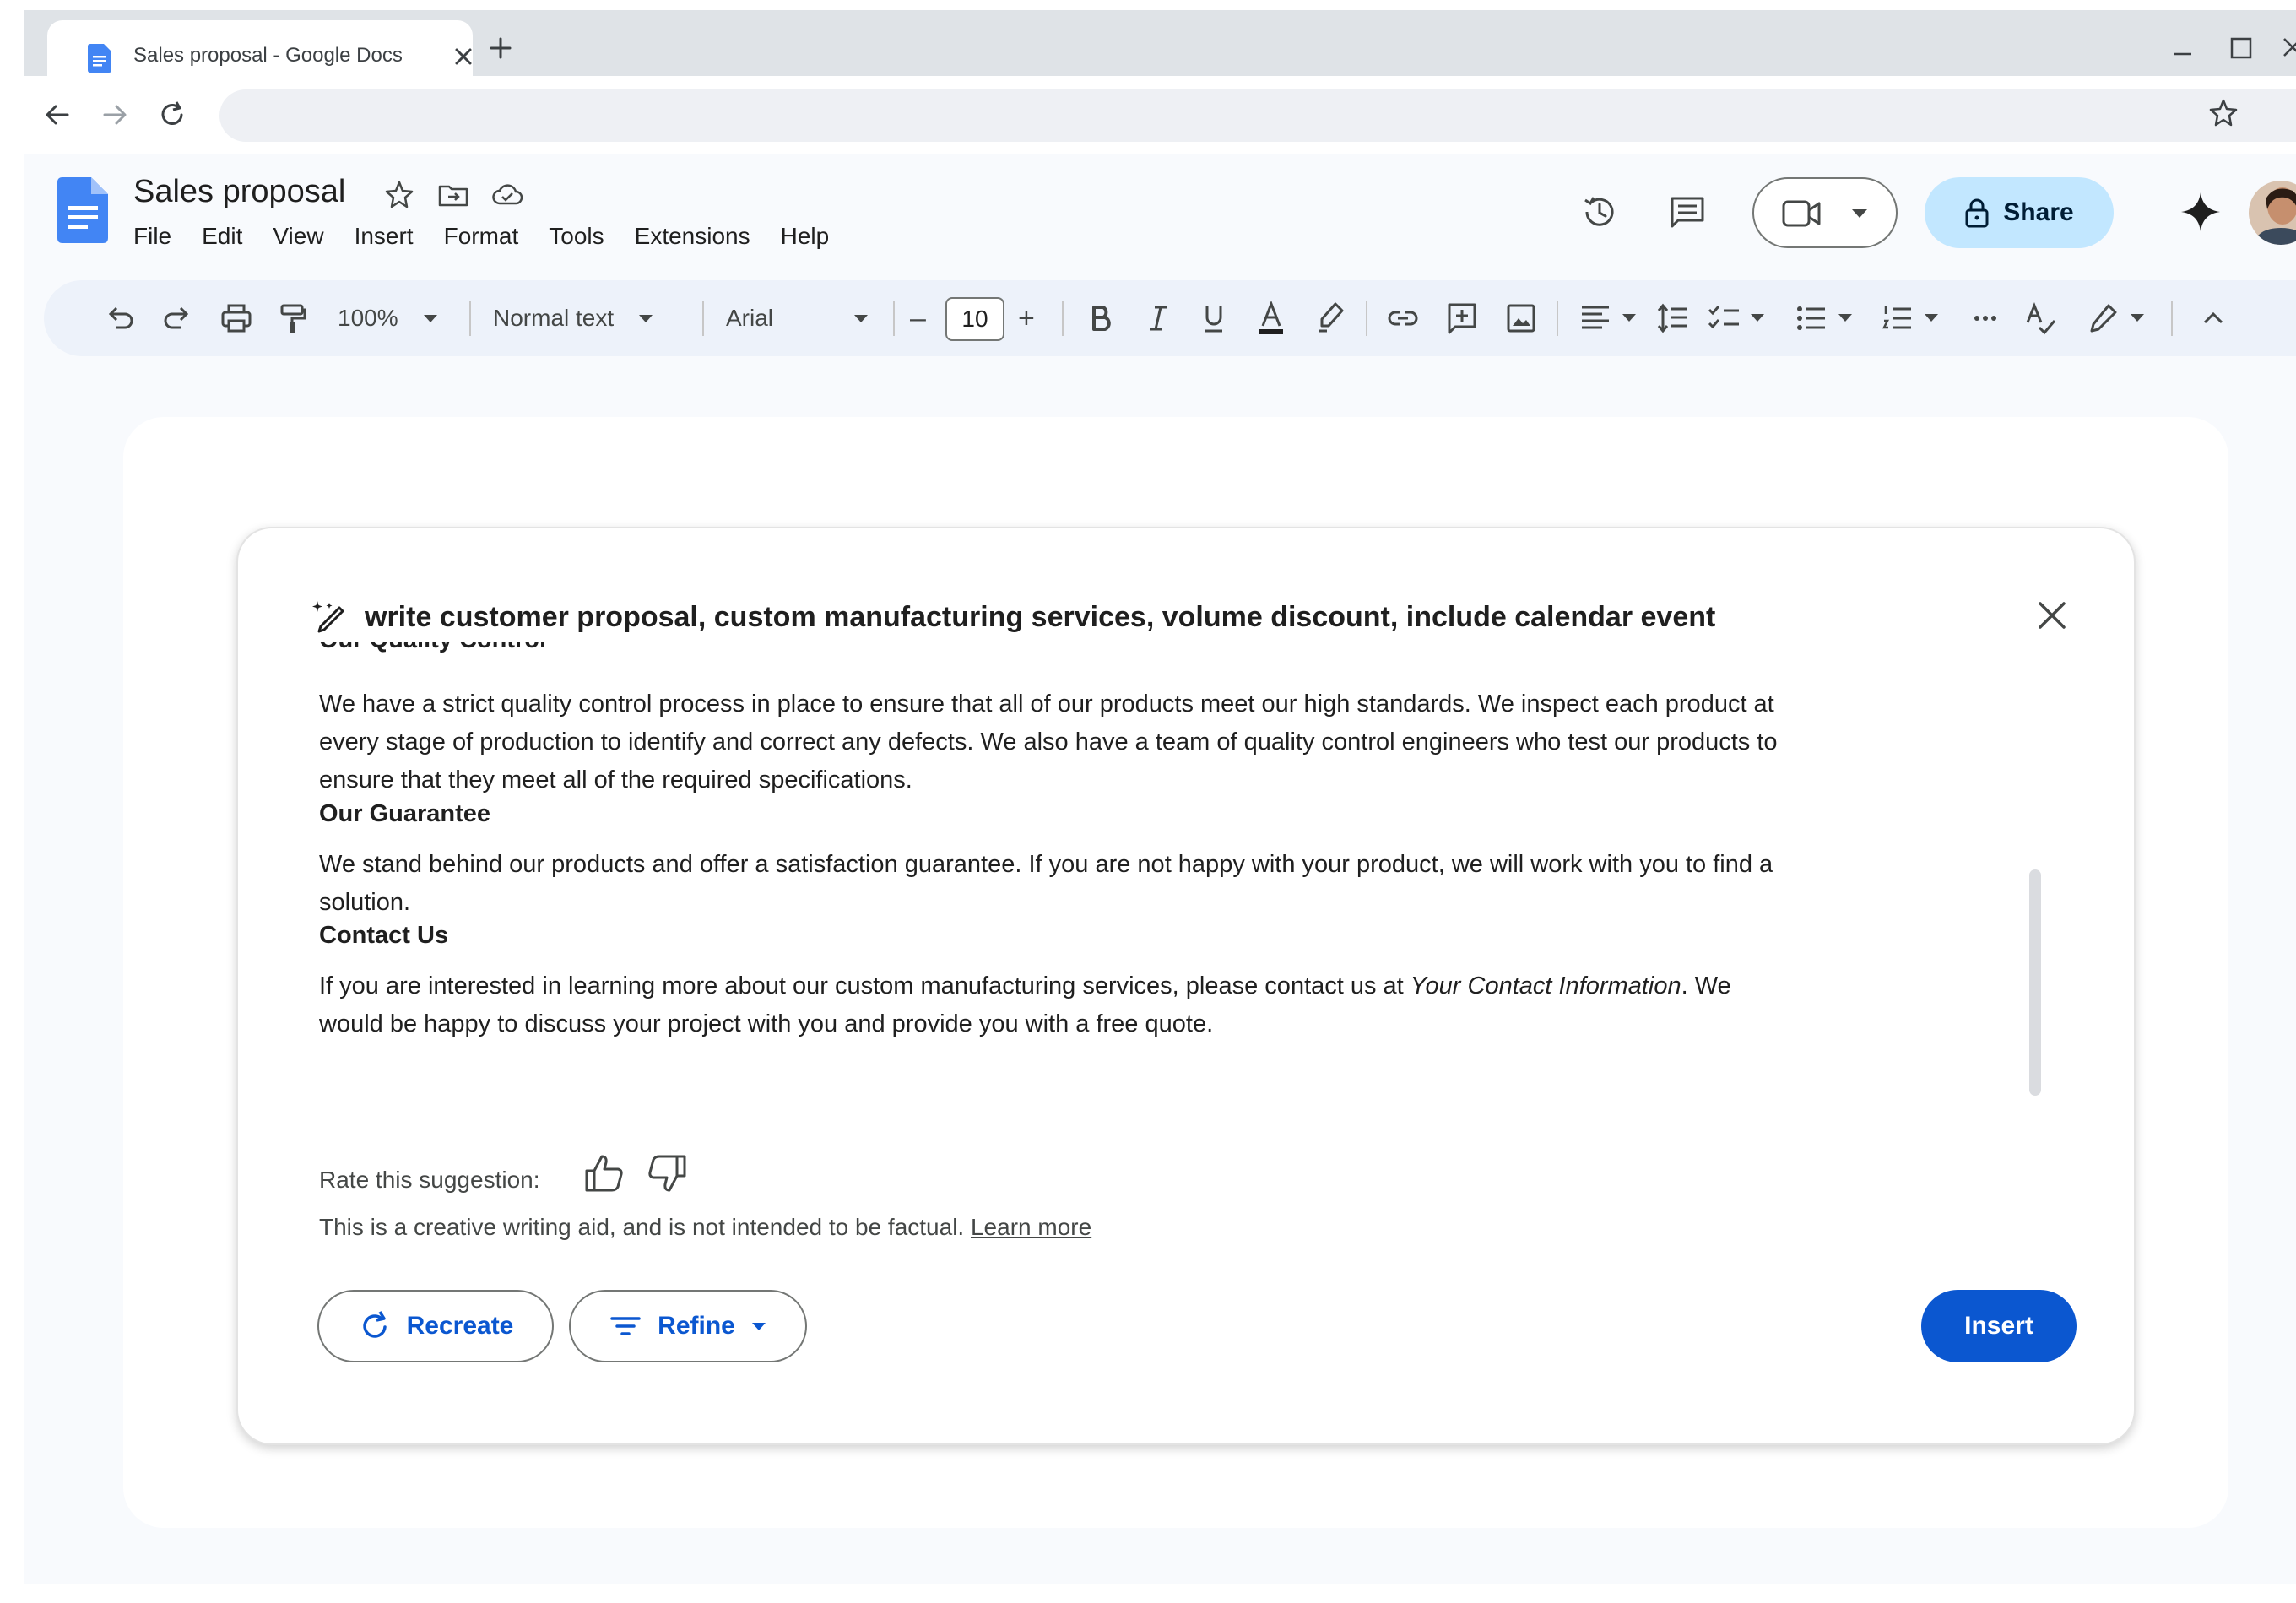 The width and height of the screenshot is (2296, 1603). I want to click on formatting-toolbar: 100% Normal text Arial – 10 +, so click(1170, 318).